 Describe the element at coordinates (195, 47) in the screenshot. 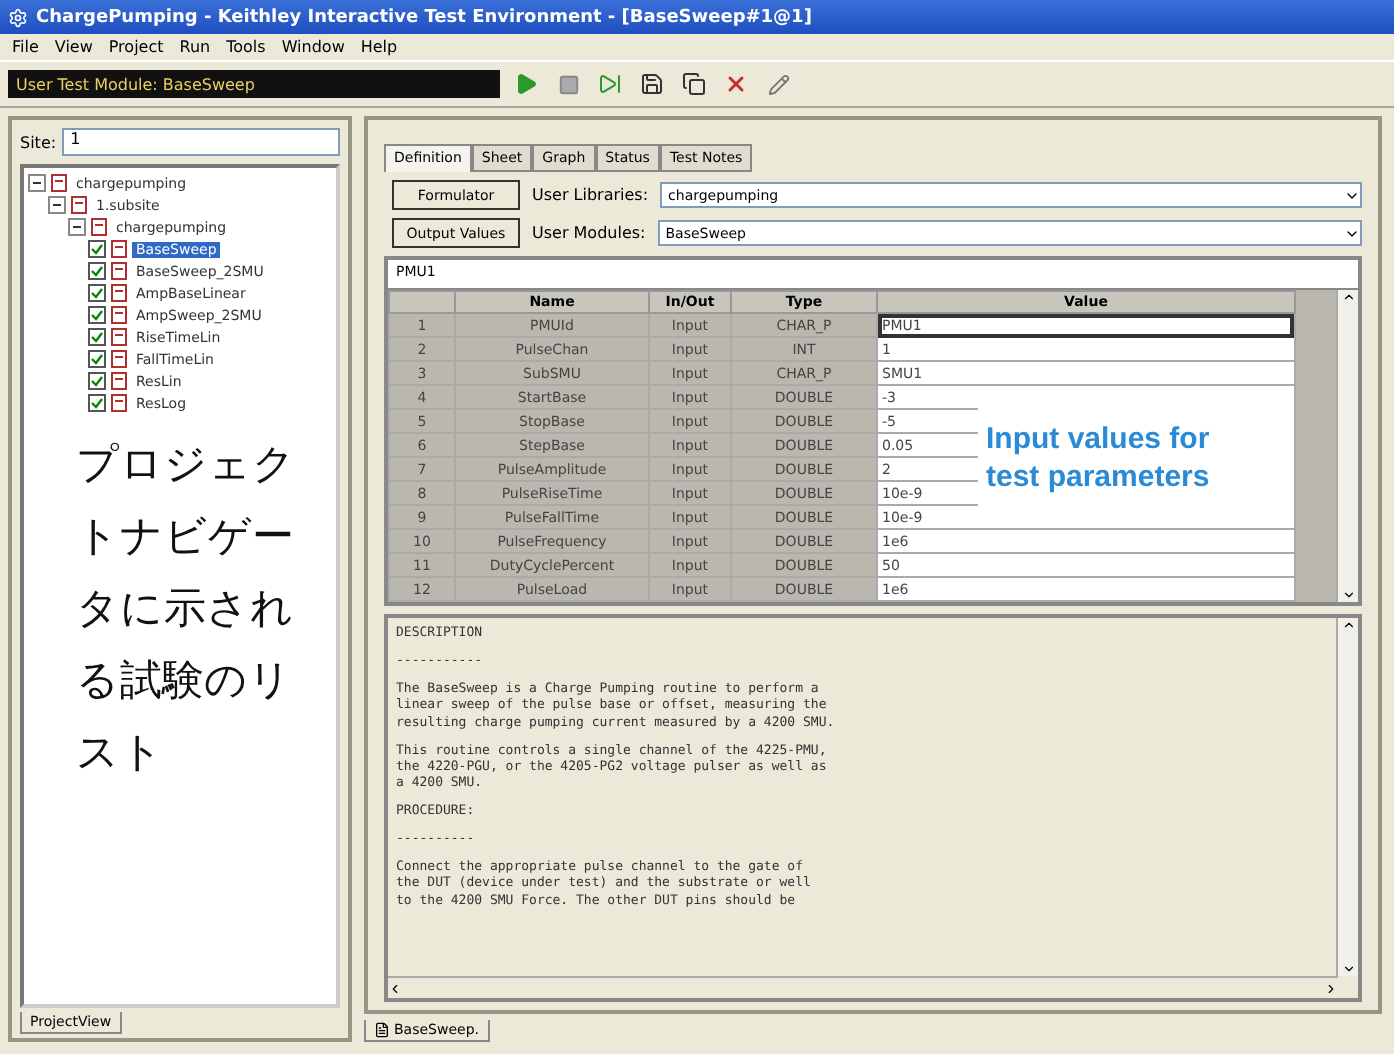

I see `menu-item: Run` at that location.